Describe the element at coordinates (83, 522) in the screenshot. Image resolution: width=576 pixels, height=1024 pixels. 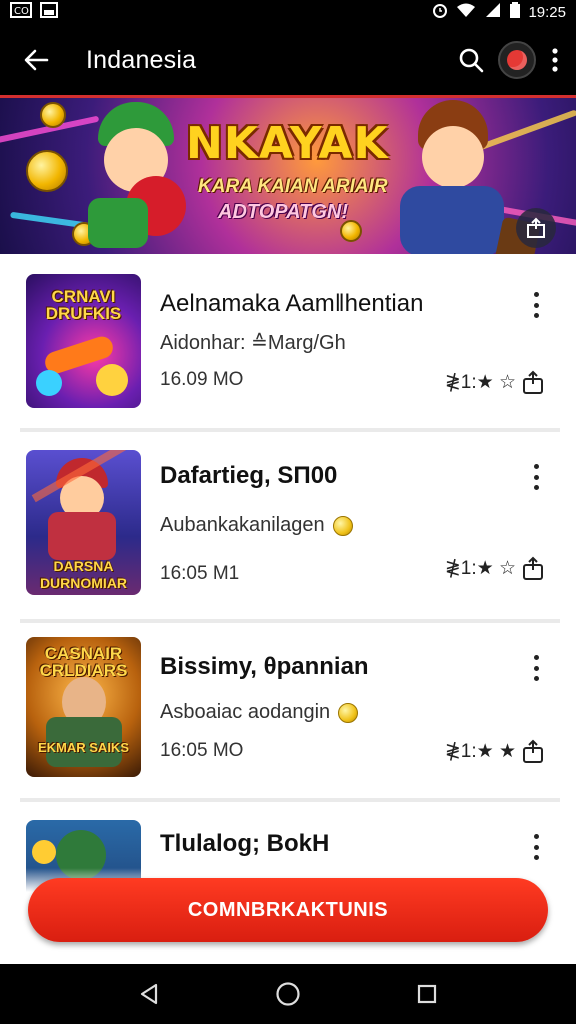
I see `app-thumbnail: DARSNA DURNOMIAR` at that location.